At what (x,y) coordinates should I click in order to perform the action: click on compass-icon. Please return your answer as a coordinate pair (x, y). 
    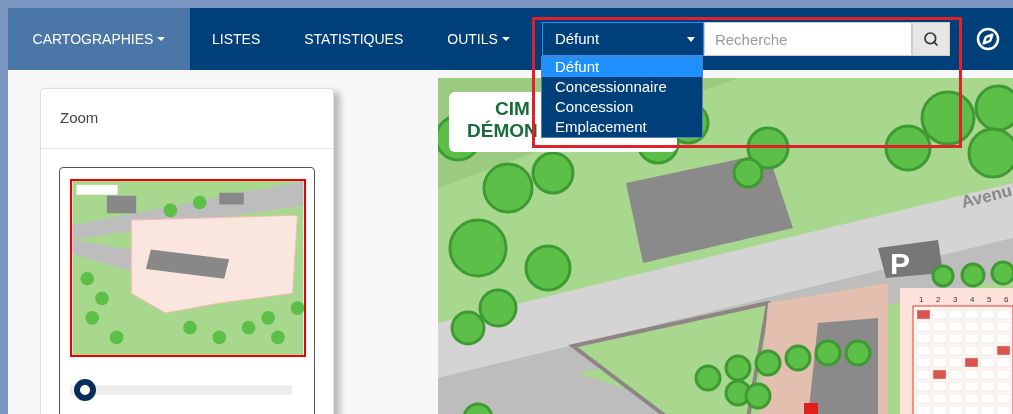
    Looking at the image, I should click on (987, 39).